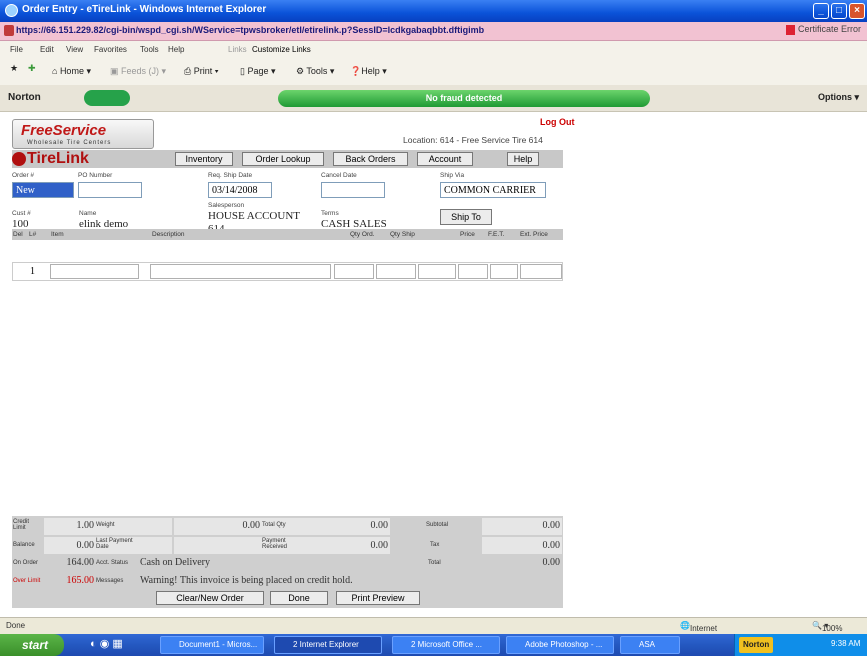 This screenshot has height=656, width=867. What do you see at coordinates (846, 643) in the screenshot?
I see `clock: 9:38 AM` at bounding box center [846, 643].